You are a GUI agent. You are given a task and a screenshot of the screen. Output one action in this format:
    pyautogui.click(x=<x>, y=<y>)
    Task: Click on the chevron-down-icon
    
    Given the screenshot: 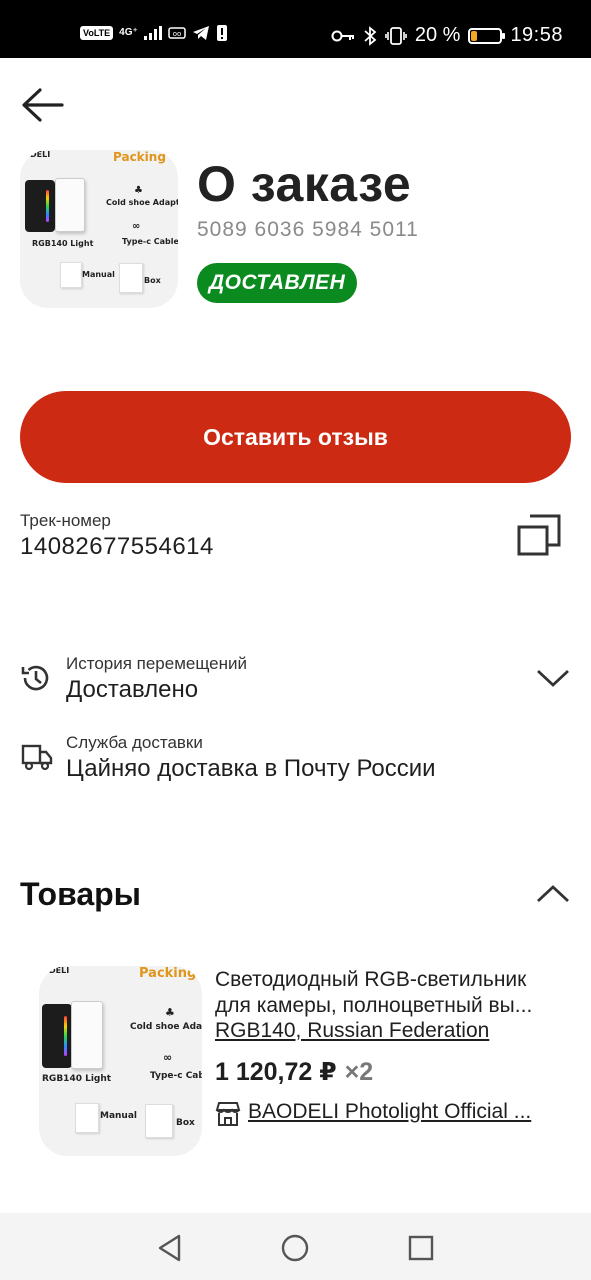 What is the action you would take?
    pyautogui.click(x=553, y=678)
    